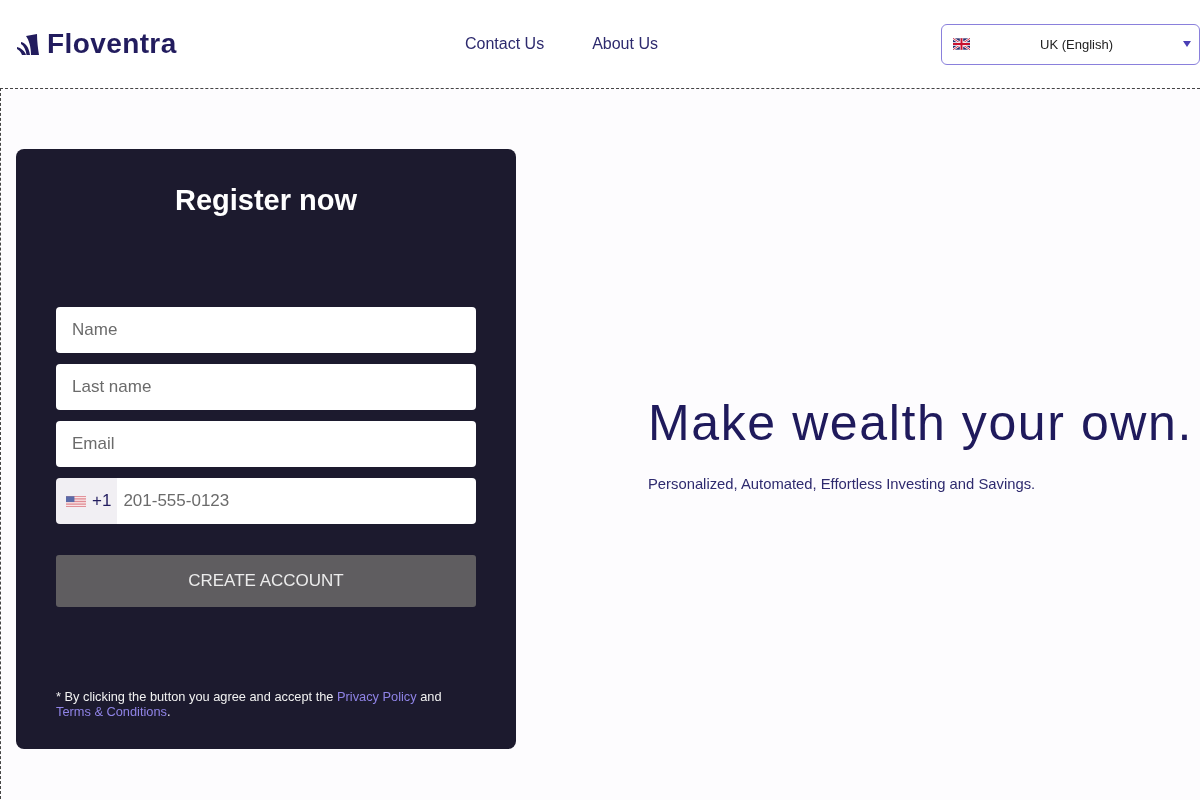 The width and height of the screenshot is (1200, 800). Describe the element at coordinates (625, 44) in the screenshot. I see `nav-link: About Us` at that location.